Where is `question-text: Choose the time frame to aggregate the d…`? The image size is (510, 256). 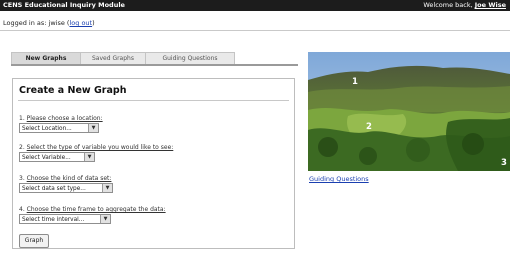 question-text: Choose the time frame to aggregate the d… is located at coordinates (96, 209).